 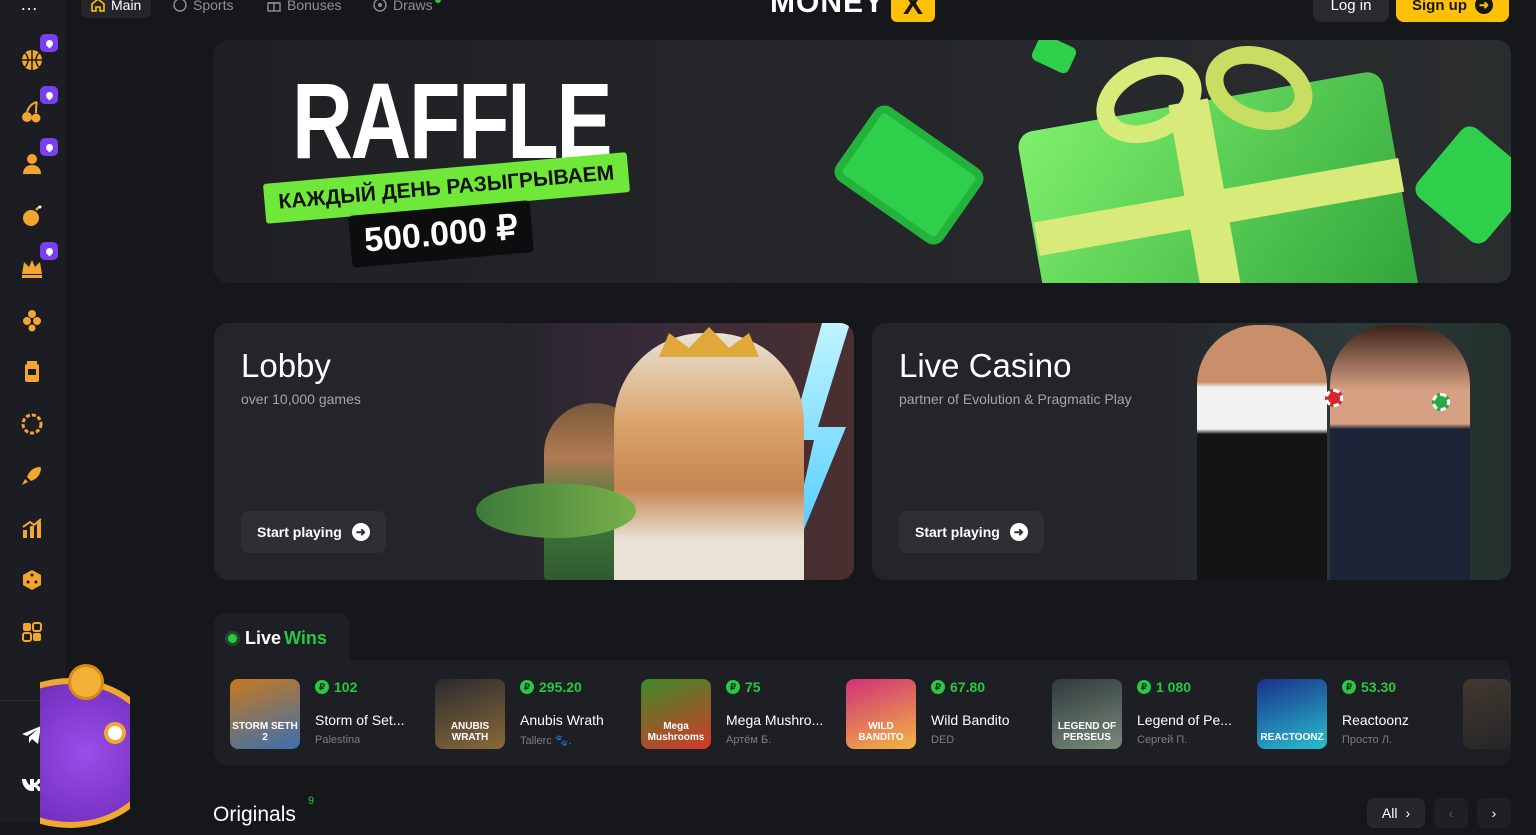 I want to click on tab-draws: Draws, so click(x=407, y=9).